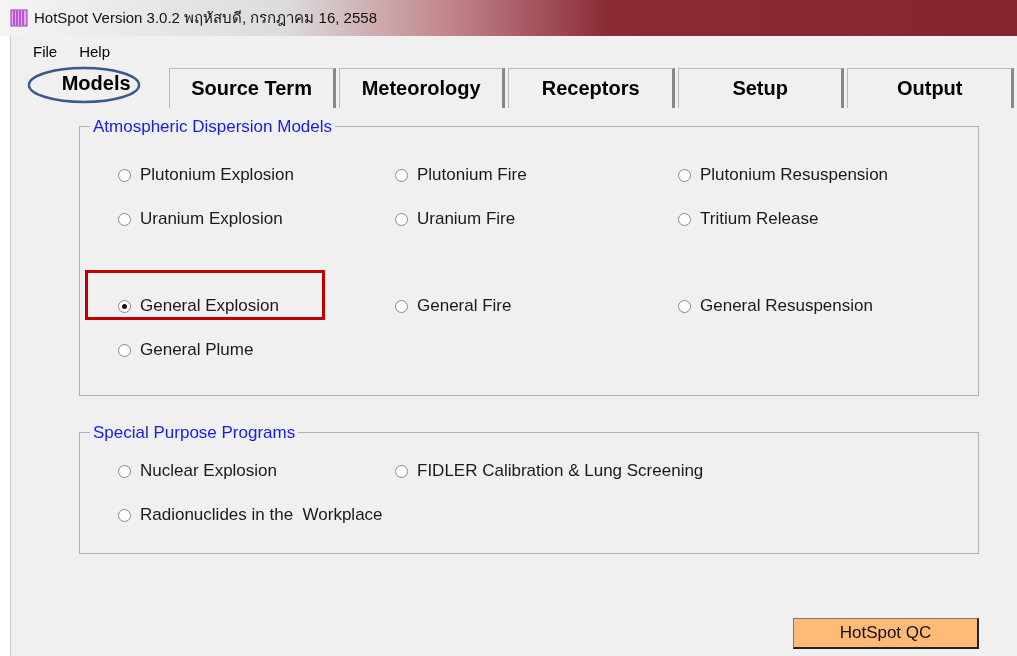 The width and height of the screenshot is (1017, 656). What do you see at coordinates (794, 175) in the screenshot?
I see `radio-label: Plutonium Resuspension` at bounding box center [794, 175].